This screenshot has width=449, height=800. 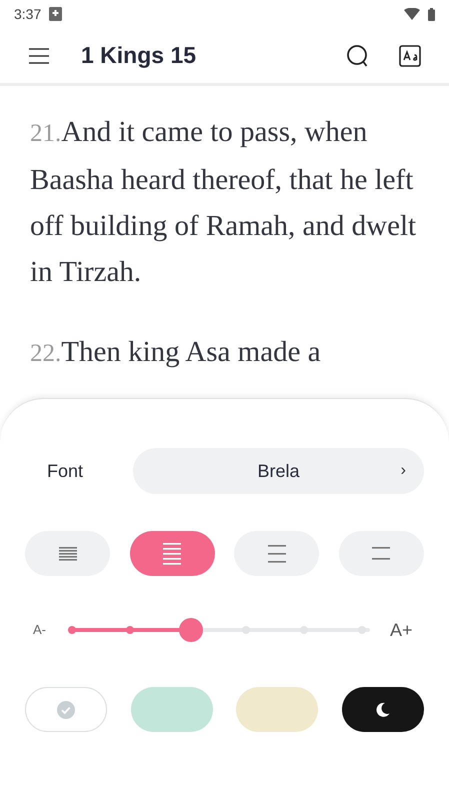 What do you see at coordinates (39, 630) in the screenshot?
I see `decrease-size-label: A-` at bounding box center [39, 630].